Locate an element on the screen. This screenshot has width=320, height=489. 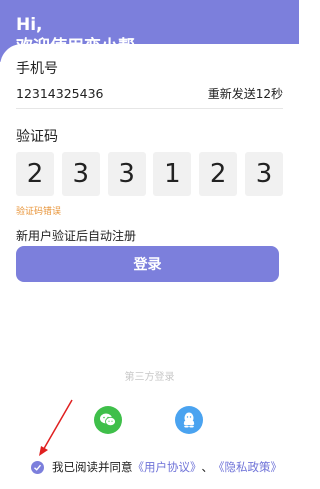
verify-code-input: 2 3 3 1 2 3 is located at coordinates (149, 174).